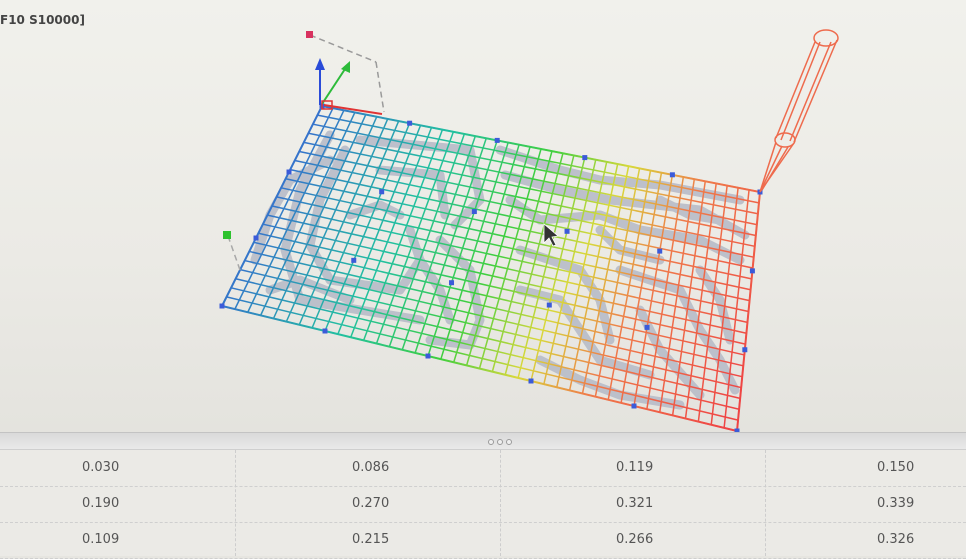 The image size is (966, 559). What do you see at coordinates (518, 228) in the screenshot?
I see `grid-line` at bounding box center [518, 228].